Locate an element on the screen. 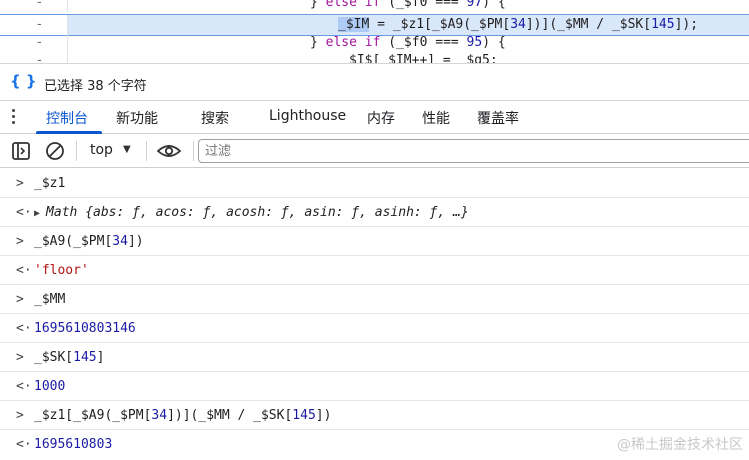 The image size is (749, 460). sidebar-toggle-icon is located at coordinates (21, 151).